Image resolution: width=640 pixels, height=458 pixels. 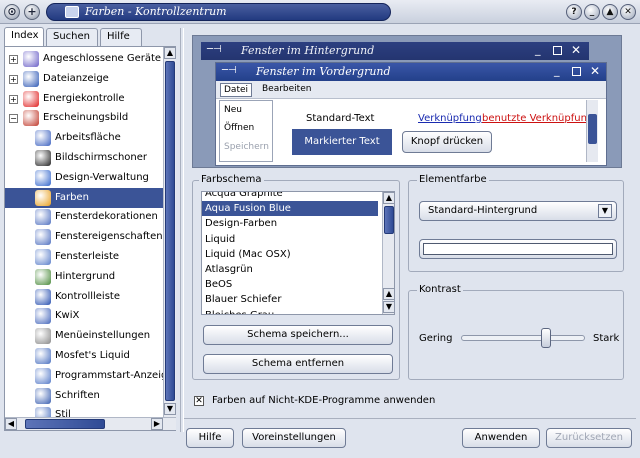 I want to click on scheme-scroll-down-icon: ▼, so click(x=388, y=307).